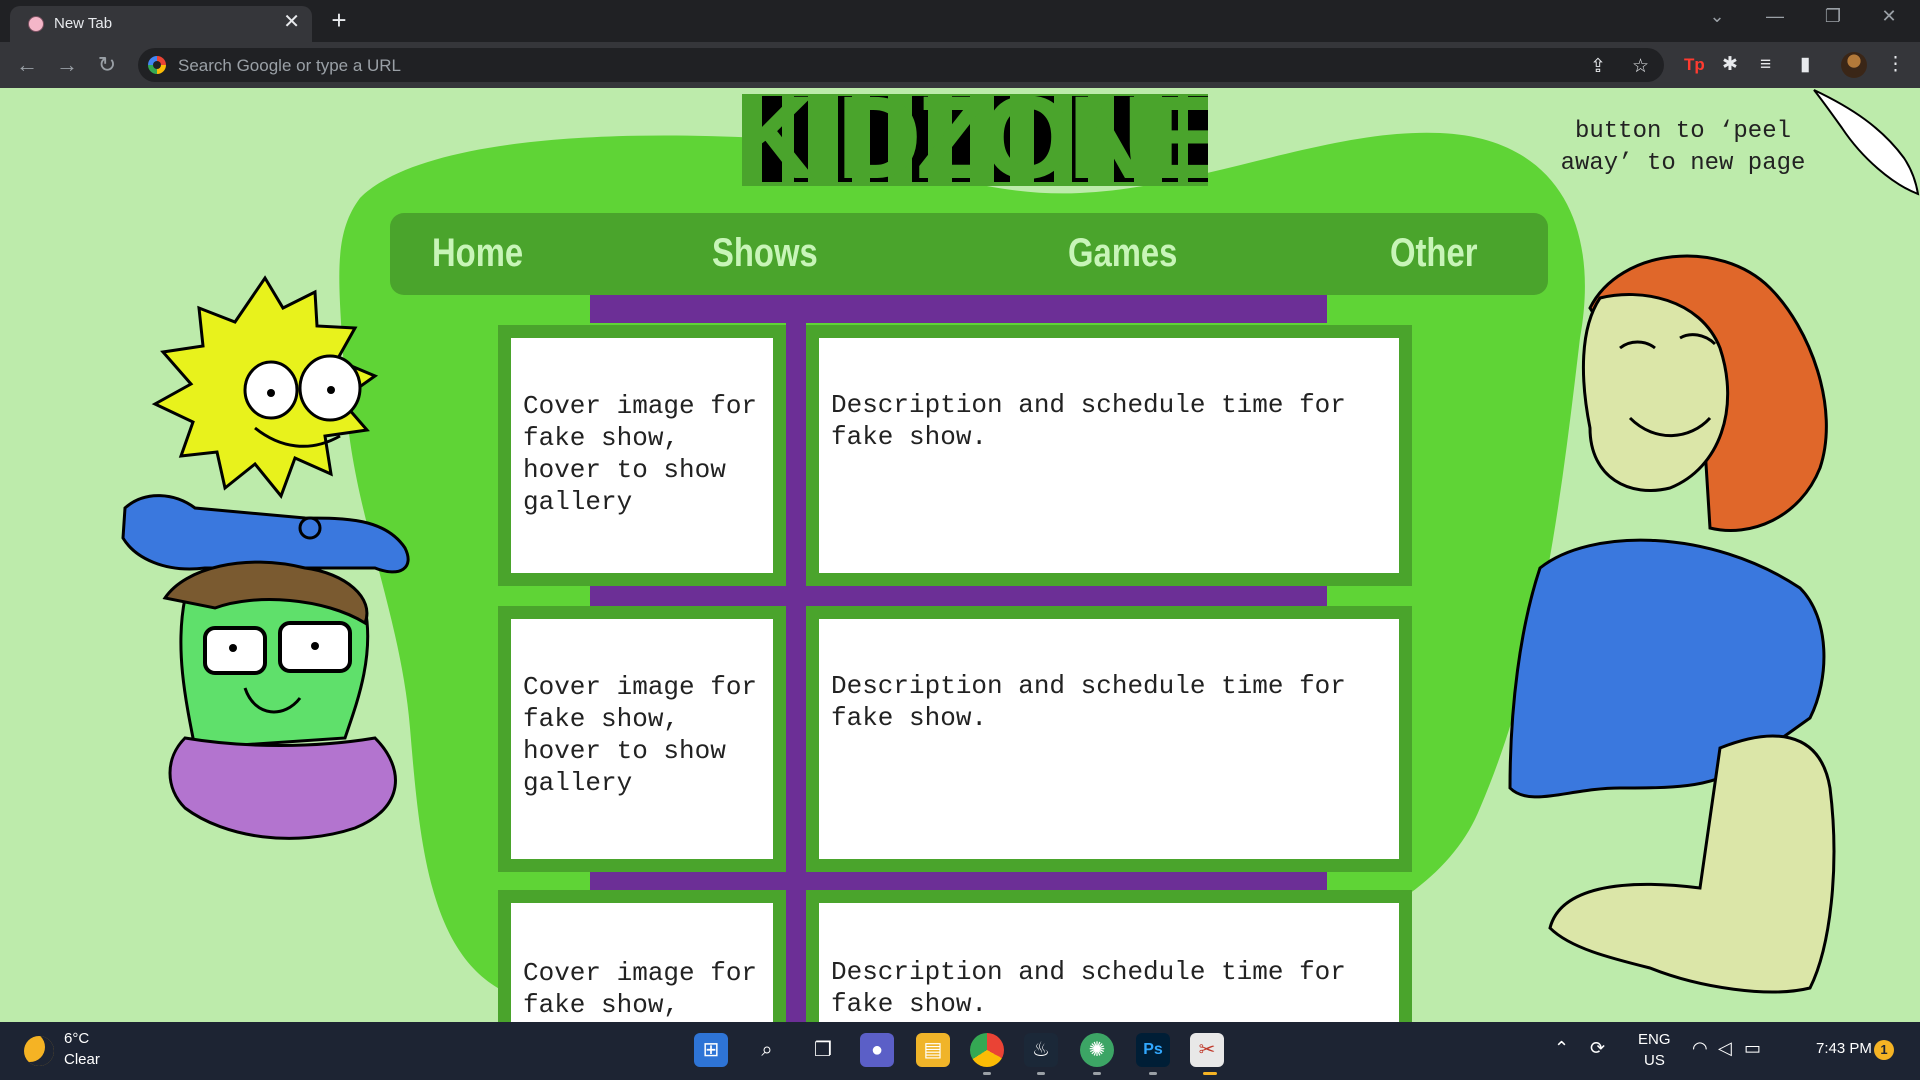 The width and height of the screenshot is (1920, 1080). What do you see at coordinates (1765, 65) in the screenshot?
I see `media-control-icon: ≡` at bounding box center [1765, 65].